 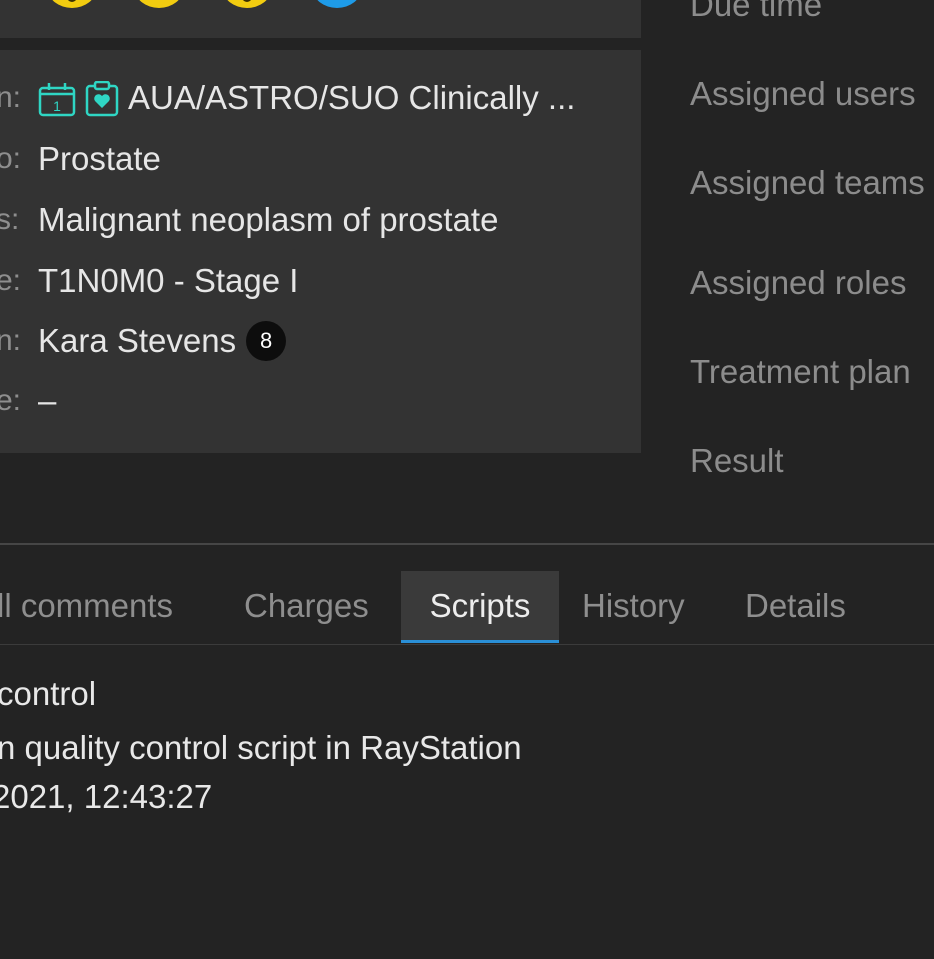 I want to click on assigned-roles-label: Assigned roles, so click(x=798, y=282).